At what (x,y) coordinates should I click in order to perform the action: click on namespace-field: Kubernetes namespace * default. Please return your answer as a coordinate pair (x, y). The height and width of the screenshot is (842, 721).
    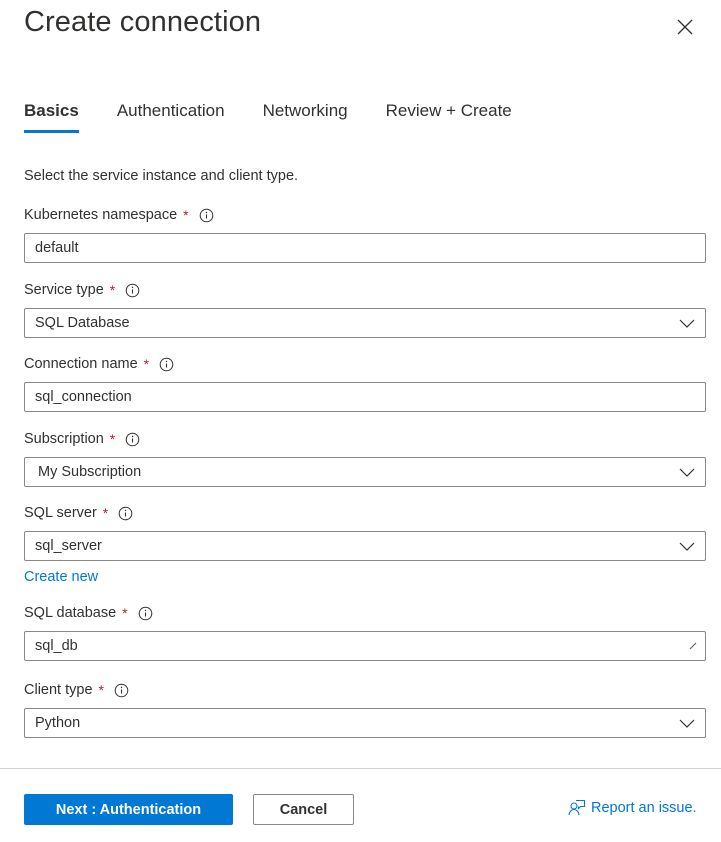
    Looking at the image, I should click on (365, 234).